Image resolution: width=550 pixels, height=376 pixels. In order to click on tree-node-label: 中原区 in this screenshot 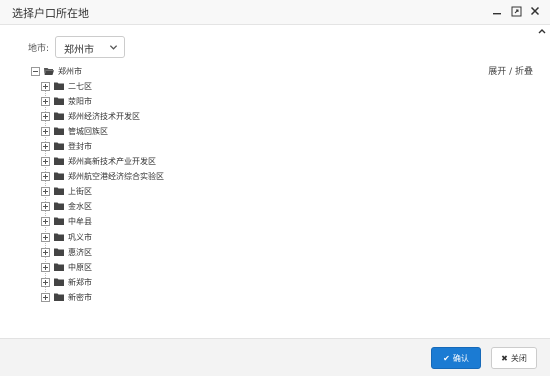, I will do `click(80, 267)`.